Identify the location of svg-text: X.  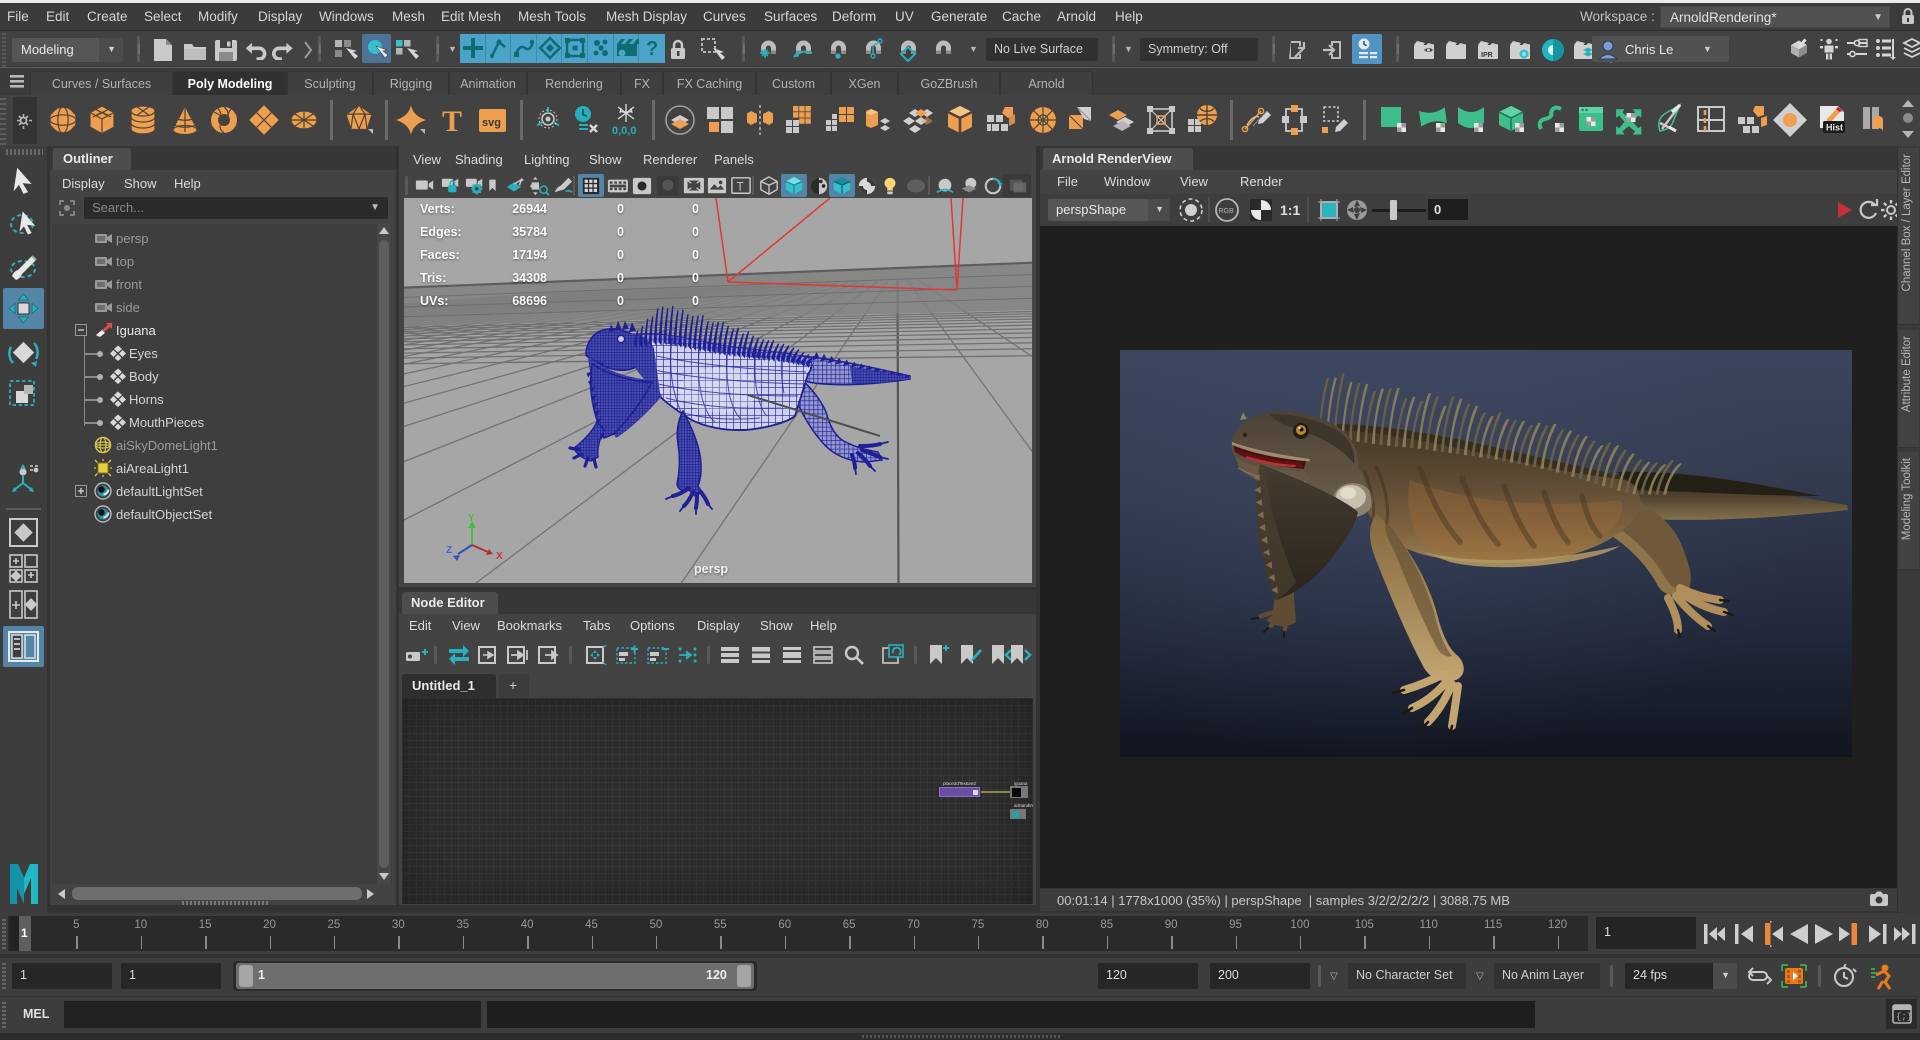
(499, 556).